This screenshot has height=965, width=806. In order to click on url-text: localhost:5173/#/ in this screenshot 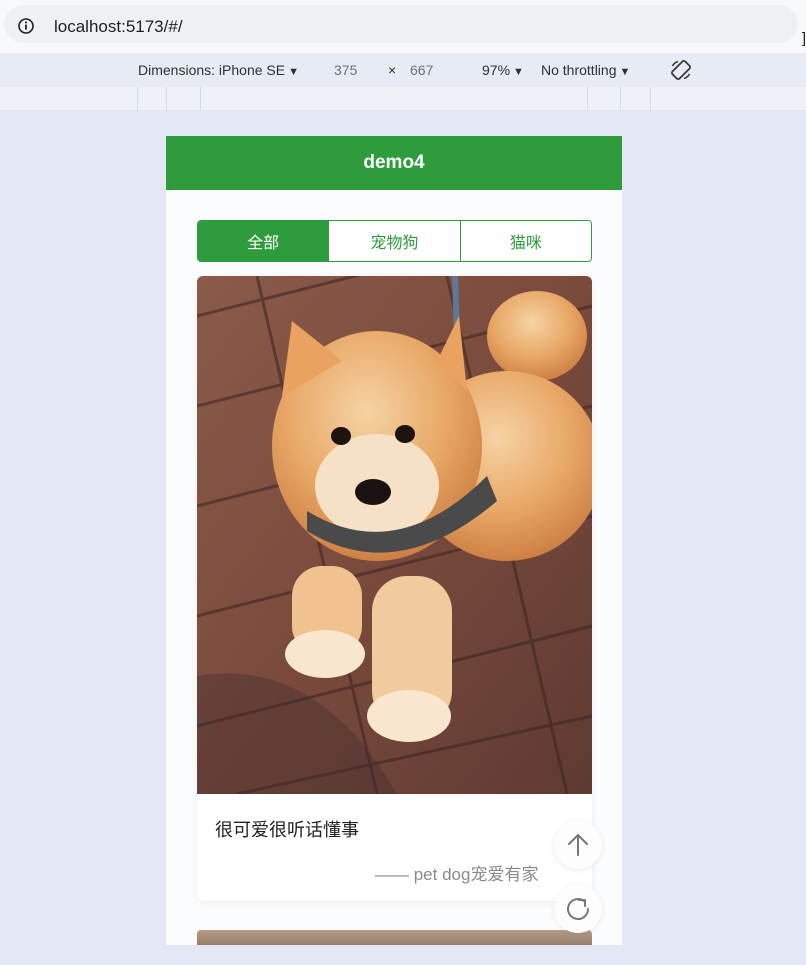, I will do `click(118, 26)`.